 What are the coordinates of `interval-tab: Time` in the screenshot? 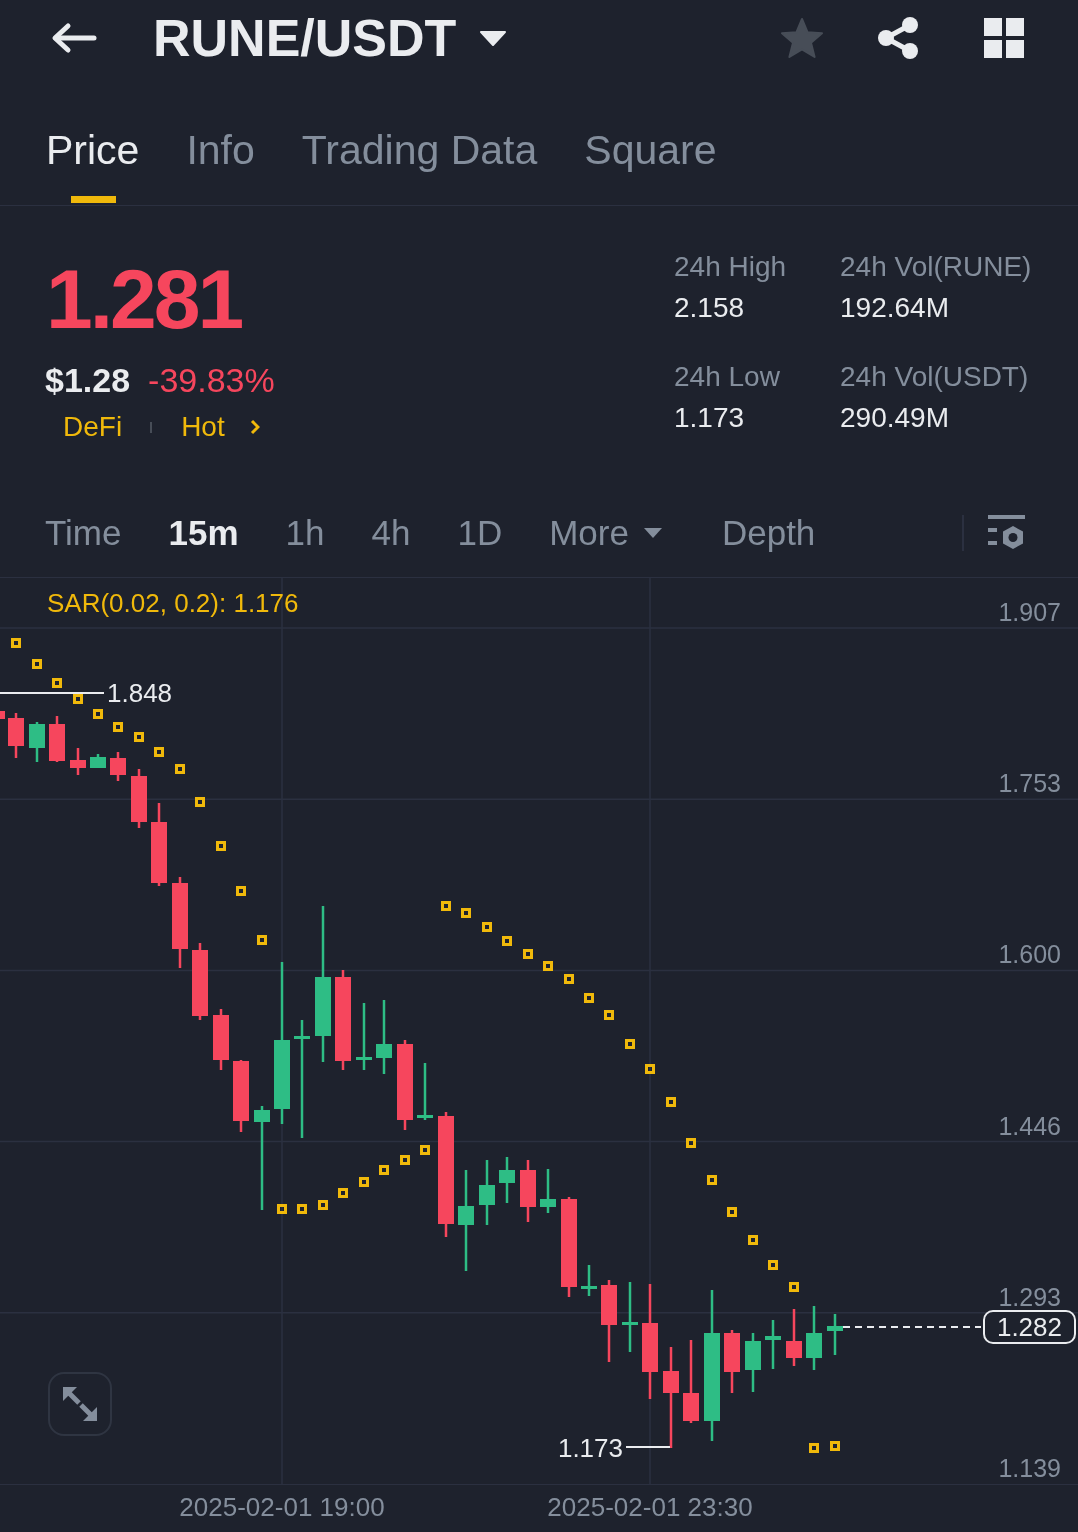 It's located at (83, 533).